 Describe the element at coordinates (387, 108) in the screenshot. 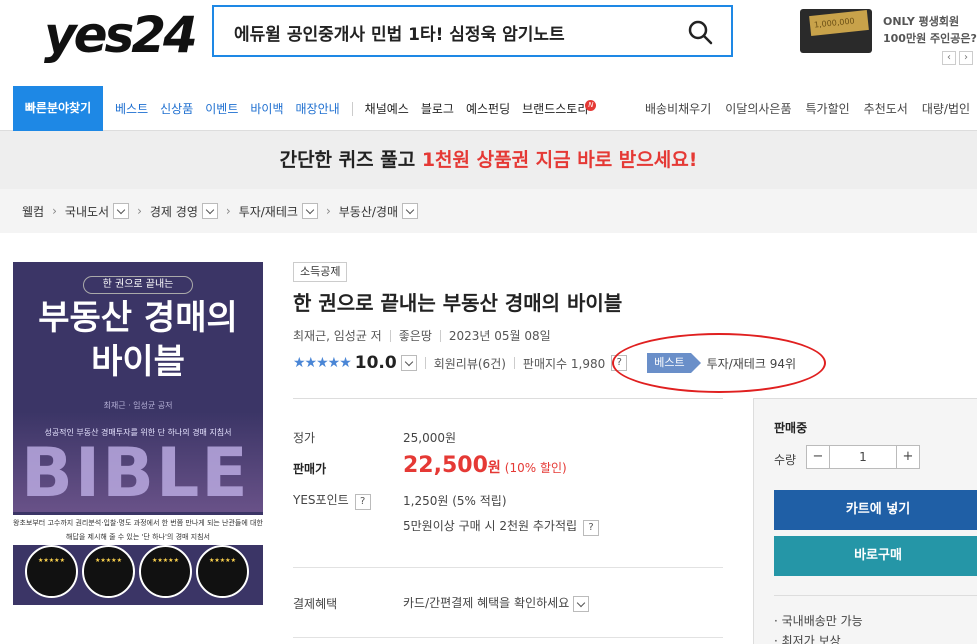

I see `nav-channel: 채널예스` at that location.